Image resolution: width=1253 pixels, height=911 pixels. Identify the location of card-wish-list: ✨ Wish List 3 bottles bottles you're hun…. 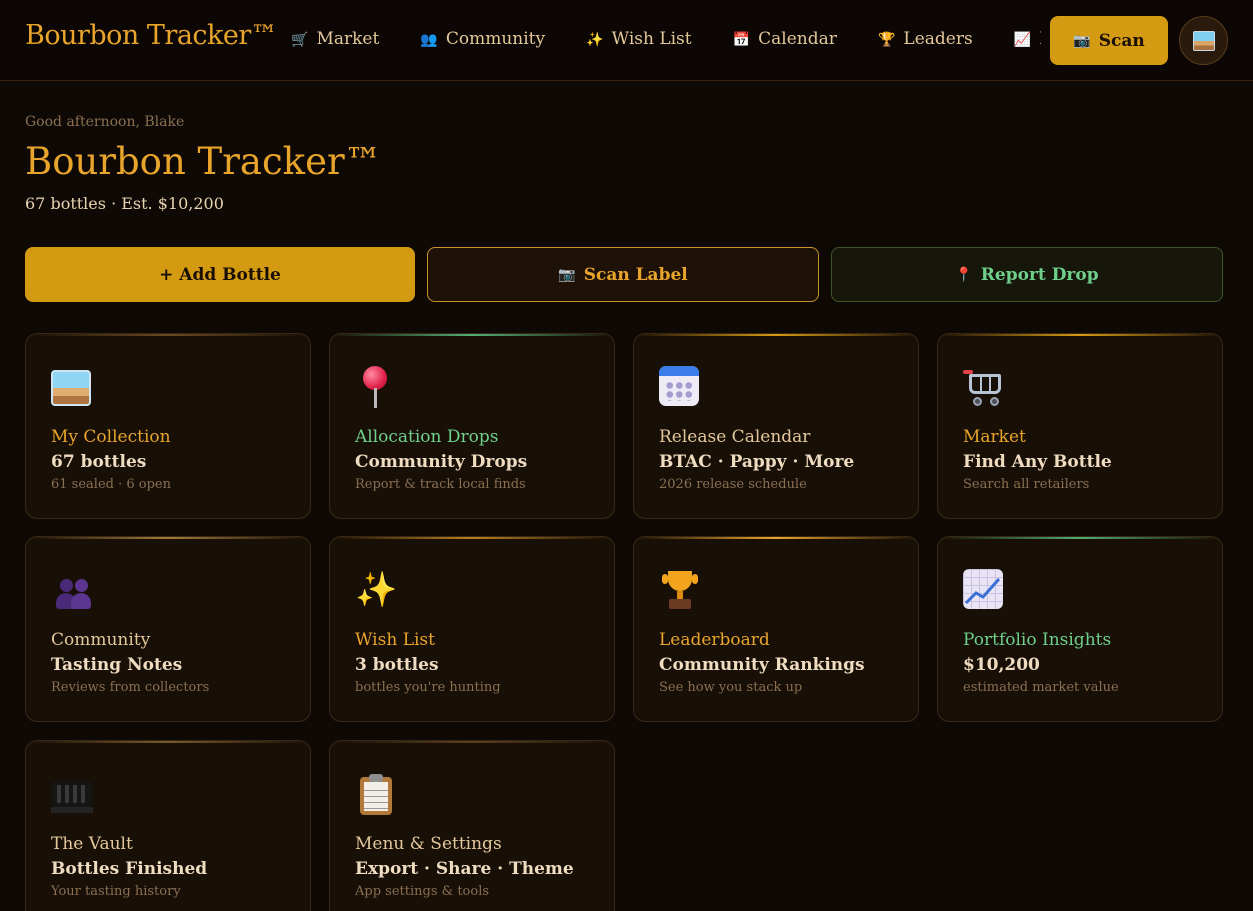
(472, 629).